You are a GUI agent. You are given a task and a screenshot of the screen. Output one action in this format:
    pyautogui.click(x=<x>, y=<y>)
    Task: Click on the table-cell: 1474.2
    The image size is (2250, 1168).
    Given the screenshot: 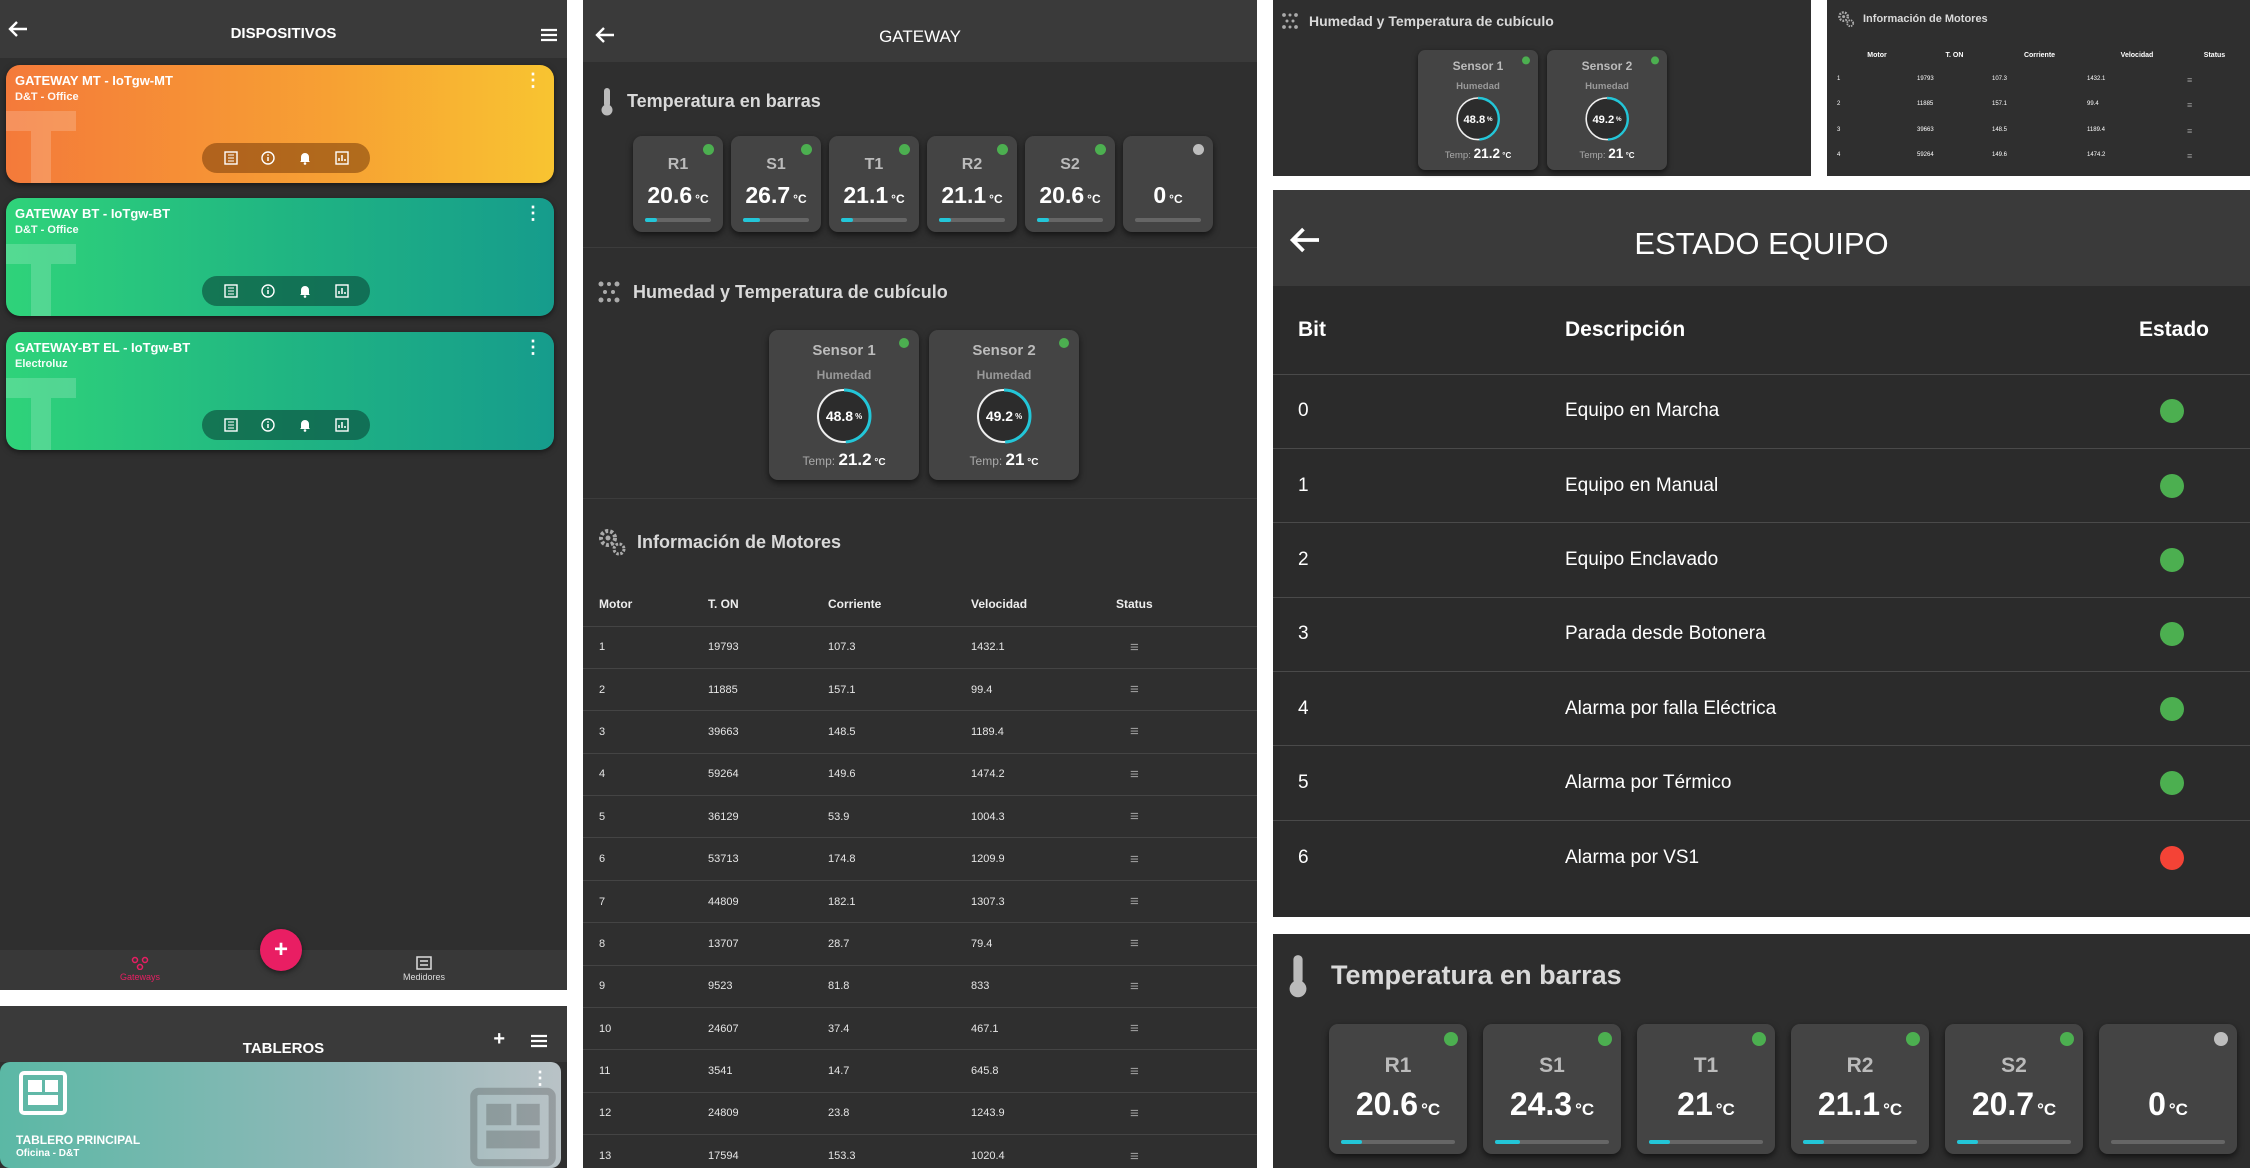 What is the action you would take?
    pyautogui.click(x=2096, y=155)
    